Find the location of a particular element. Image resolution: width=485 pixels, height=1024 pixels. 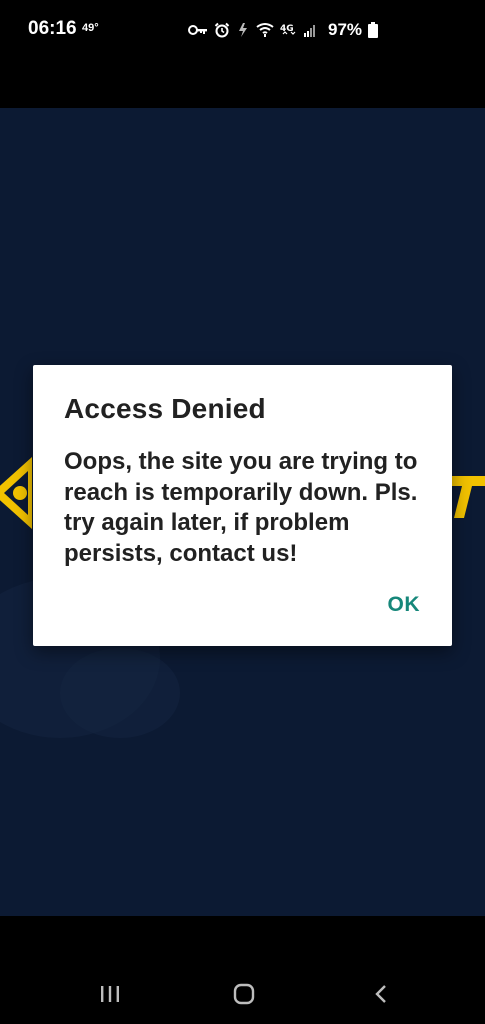

status-bar: 06:16 49° 4G 97% is located at coordinates (242, 31).